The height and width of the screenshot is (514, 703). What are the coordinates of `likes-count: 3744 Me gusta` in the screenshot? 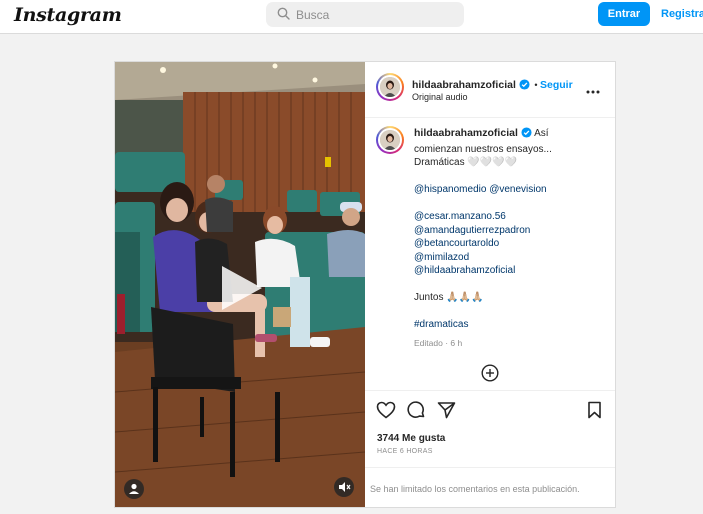 It's located at (411, 438).